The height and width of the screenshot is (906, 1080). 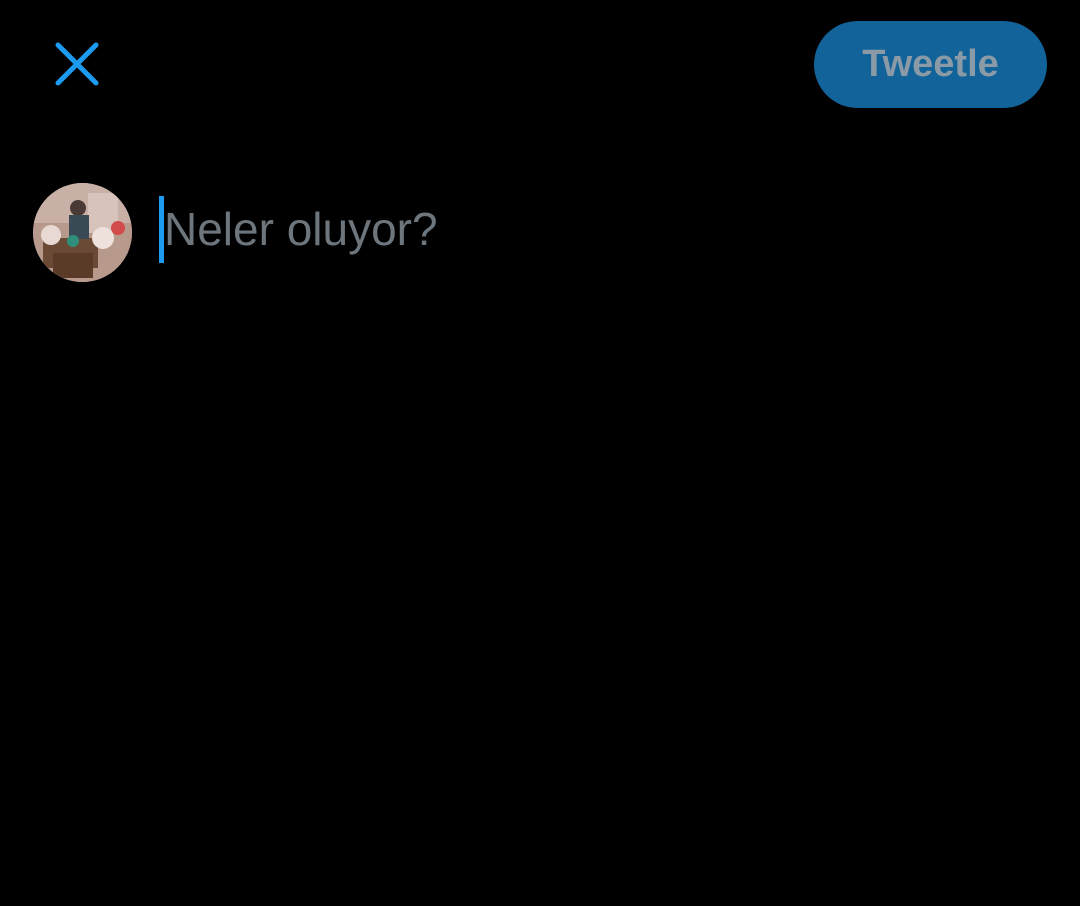 I want to click on composer-placeholder: Neler oluyor?, so click(x=301, y=229).